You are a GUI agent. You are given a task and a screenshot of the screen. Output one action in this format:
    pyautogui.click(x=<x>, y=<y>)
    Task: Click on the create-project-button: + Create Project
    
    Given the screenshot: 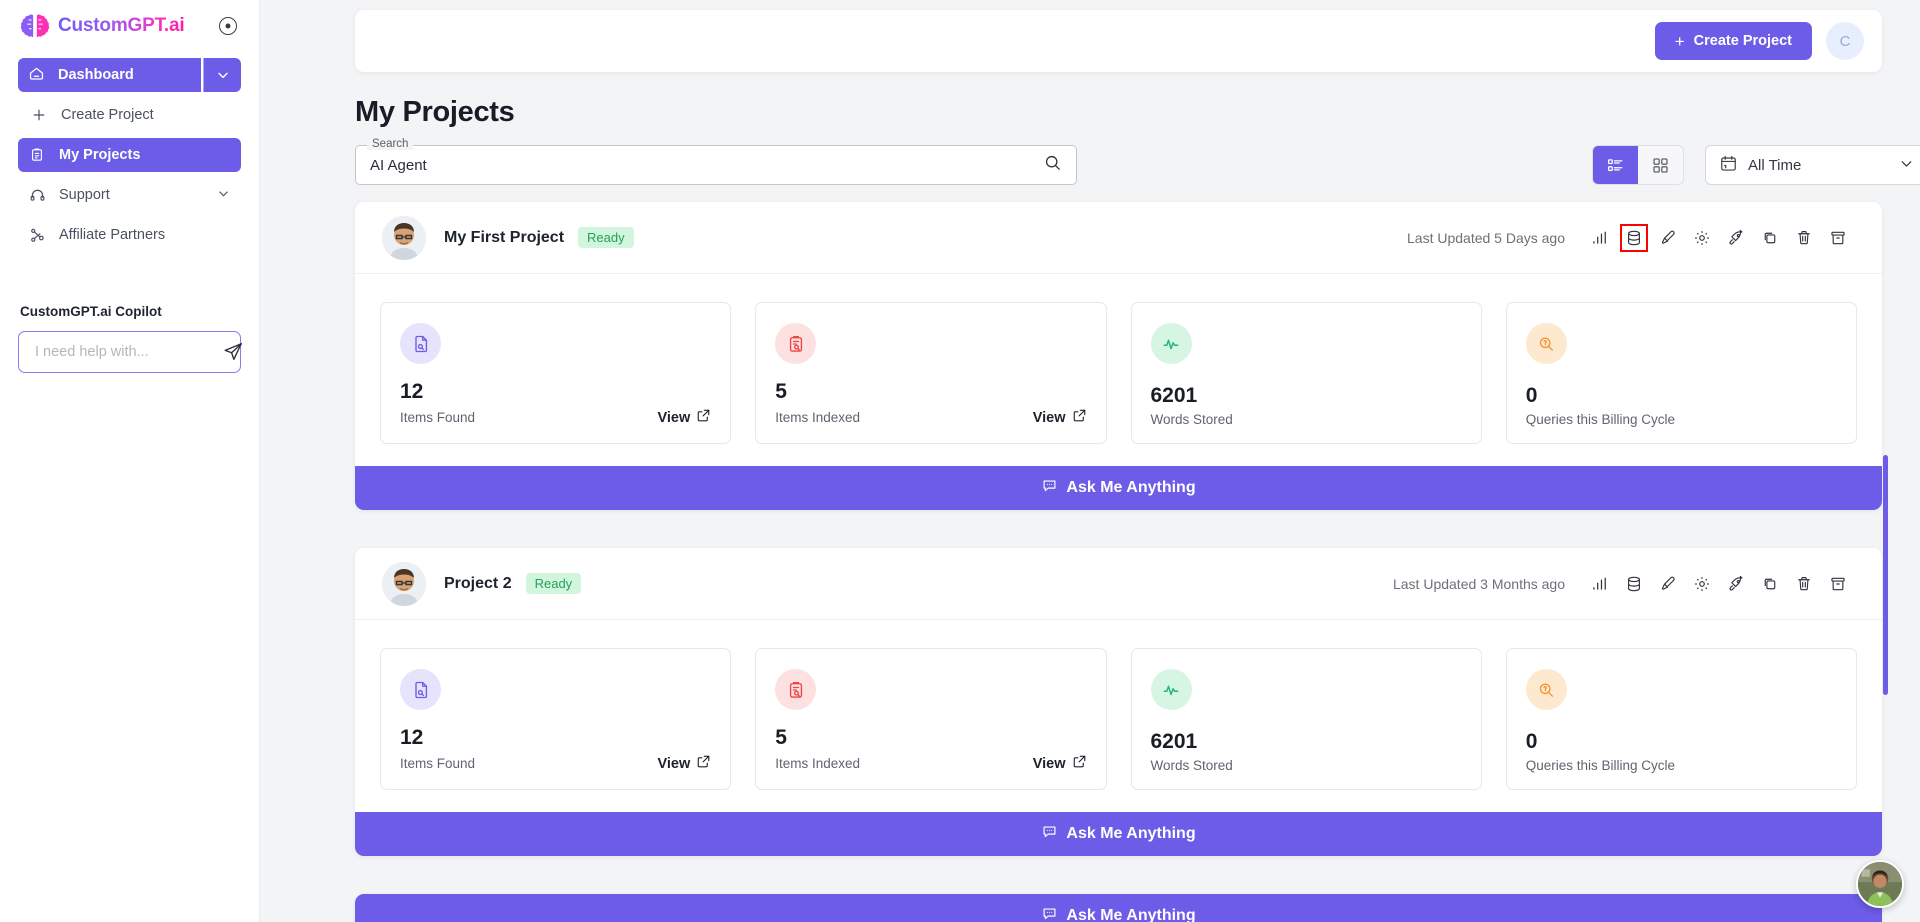 What is the action you would take?
    pyautogui.click(x=1733, y=41)
    